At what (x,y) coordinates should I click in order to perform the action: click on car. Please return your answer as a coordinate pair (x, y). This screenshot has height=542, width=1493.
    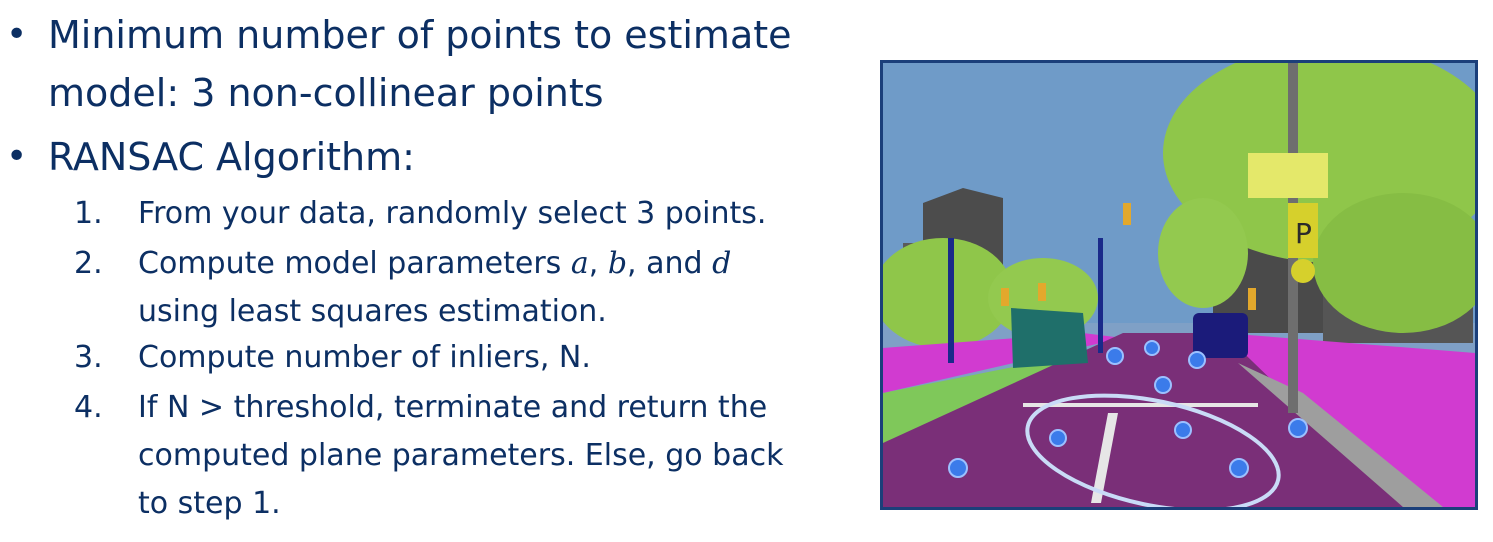
    Looking at the image, I should click on (1220, 335).